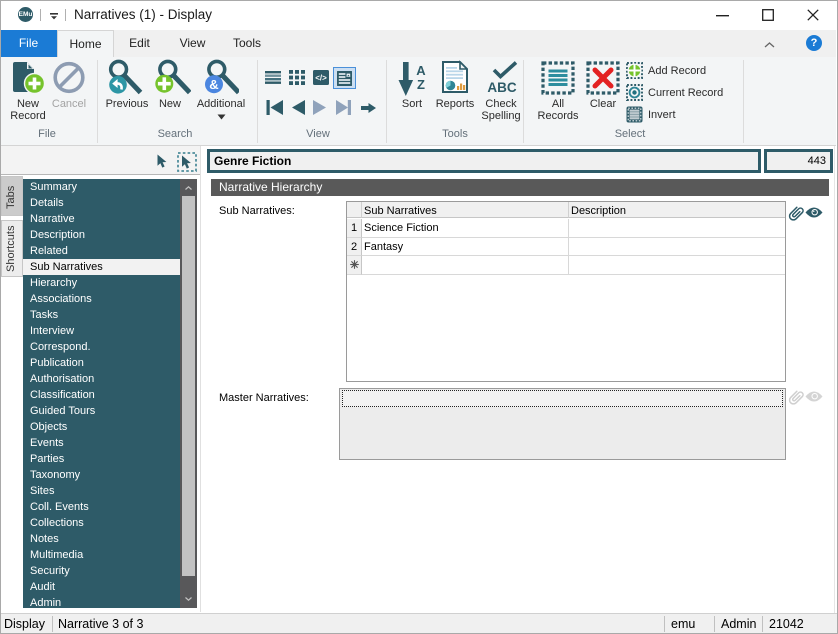  I want to click on svg-text: A, so click(421, 70).